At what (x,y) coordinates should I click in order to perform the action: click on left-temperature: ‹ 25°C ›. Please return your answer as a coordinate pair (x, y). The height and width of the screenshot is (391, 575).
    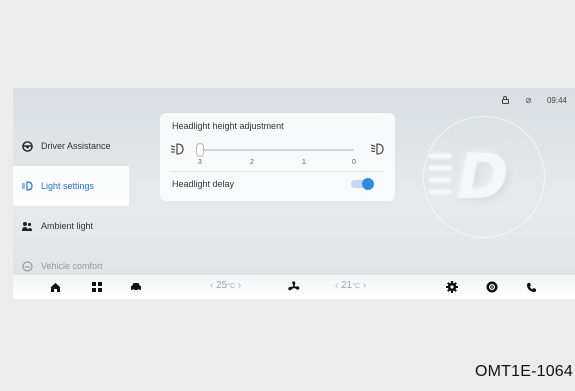
    Looking at the image, I should click on (225, 285).